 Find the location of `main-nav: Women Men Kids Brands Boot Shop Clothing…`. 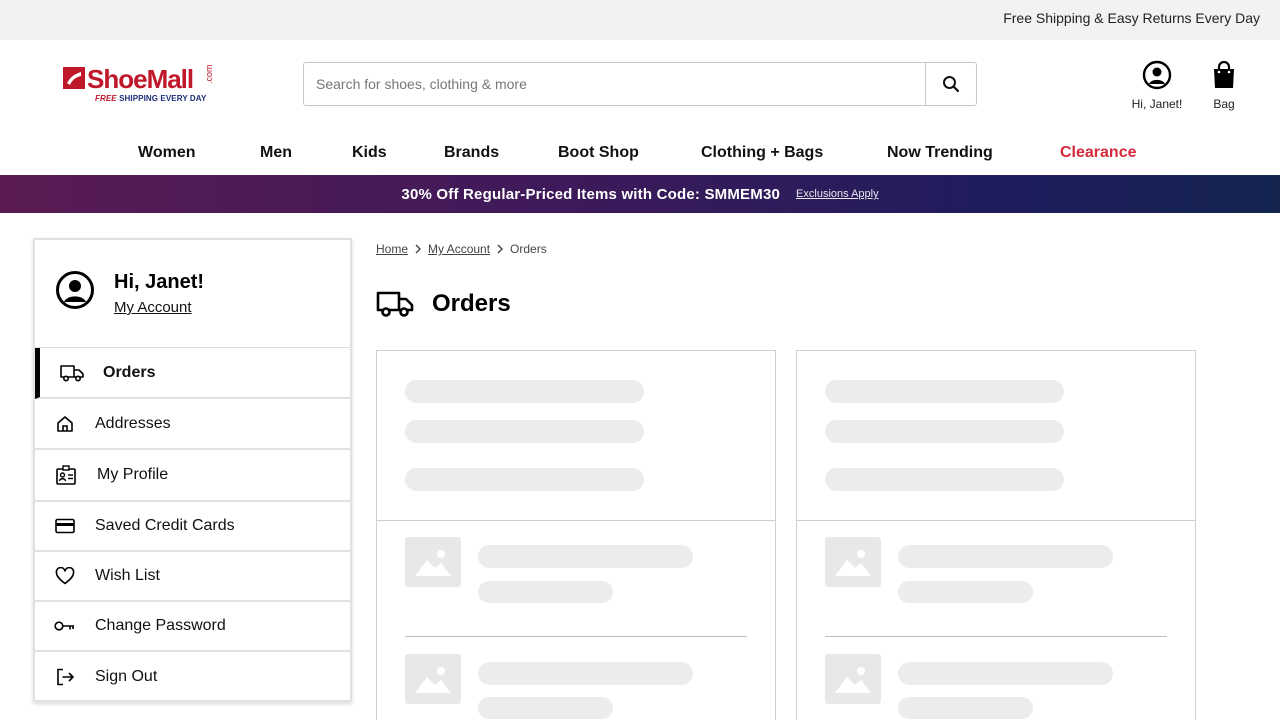

main-nav: Women Men Kids Brands Boot Shop Clothing… is located at coordinates (640, 157).